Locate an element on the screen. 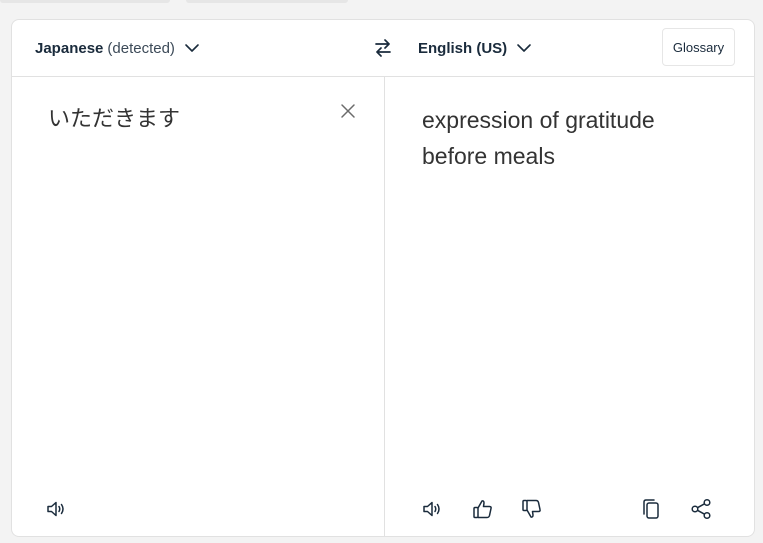 The image size is (763, 543). share-icon is located at coordinates (701, 509).